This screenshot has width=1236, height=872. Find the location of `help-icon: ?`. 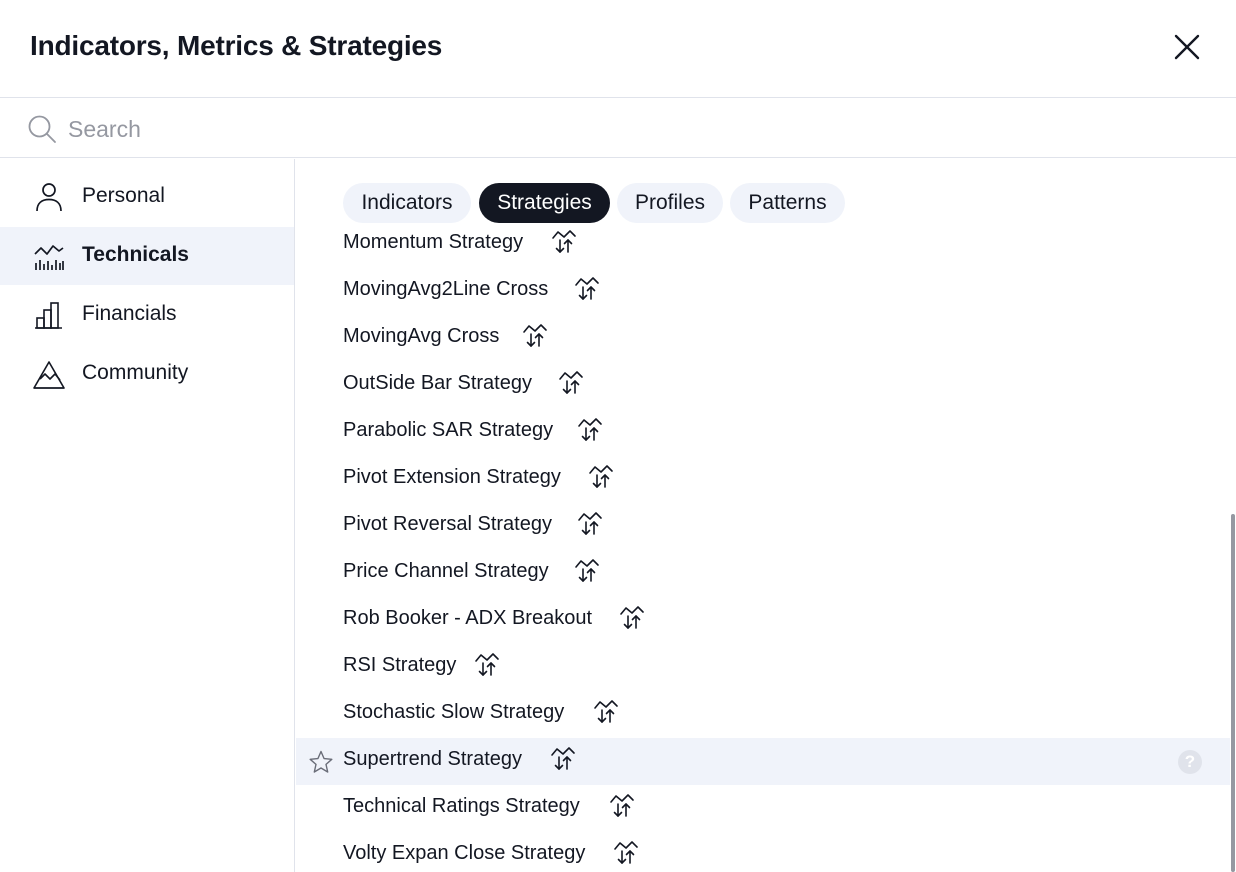

help-icon: ? is located at coordinates (1190, 762).